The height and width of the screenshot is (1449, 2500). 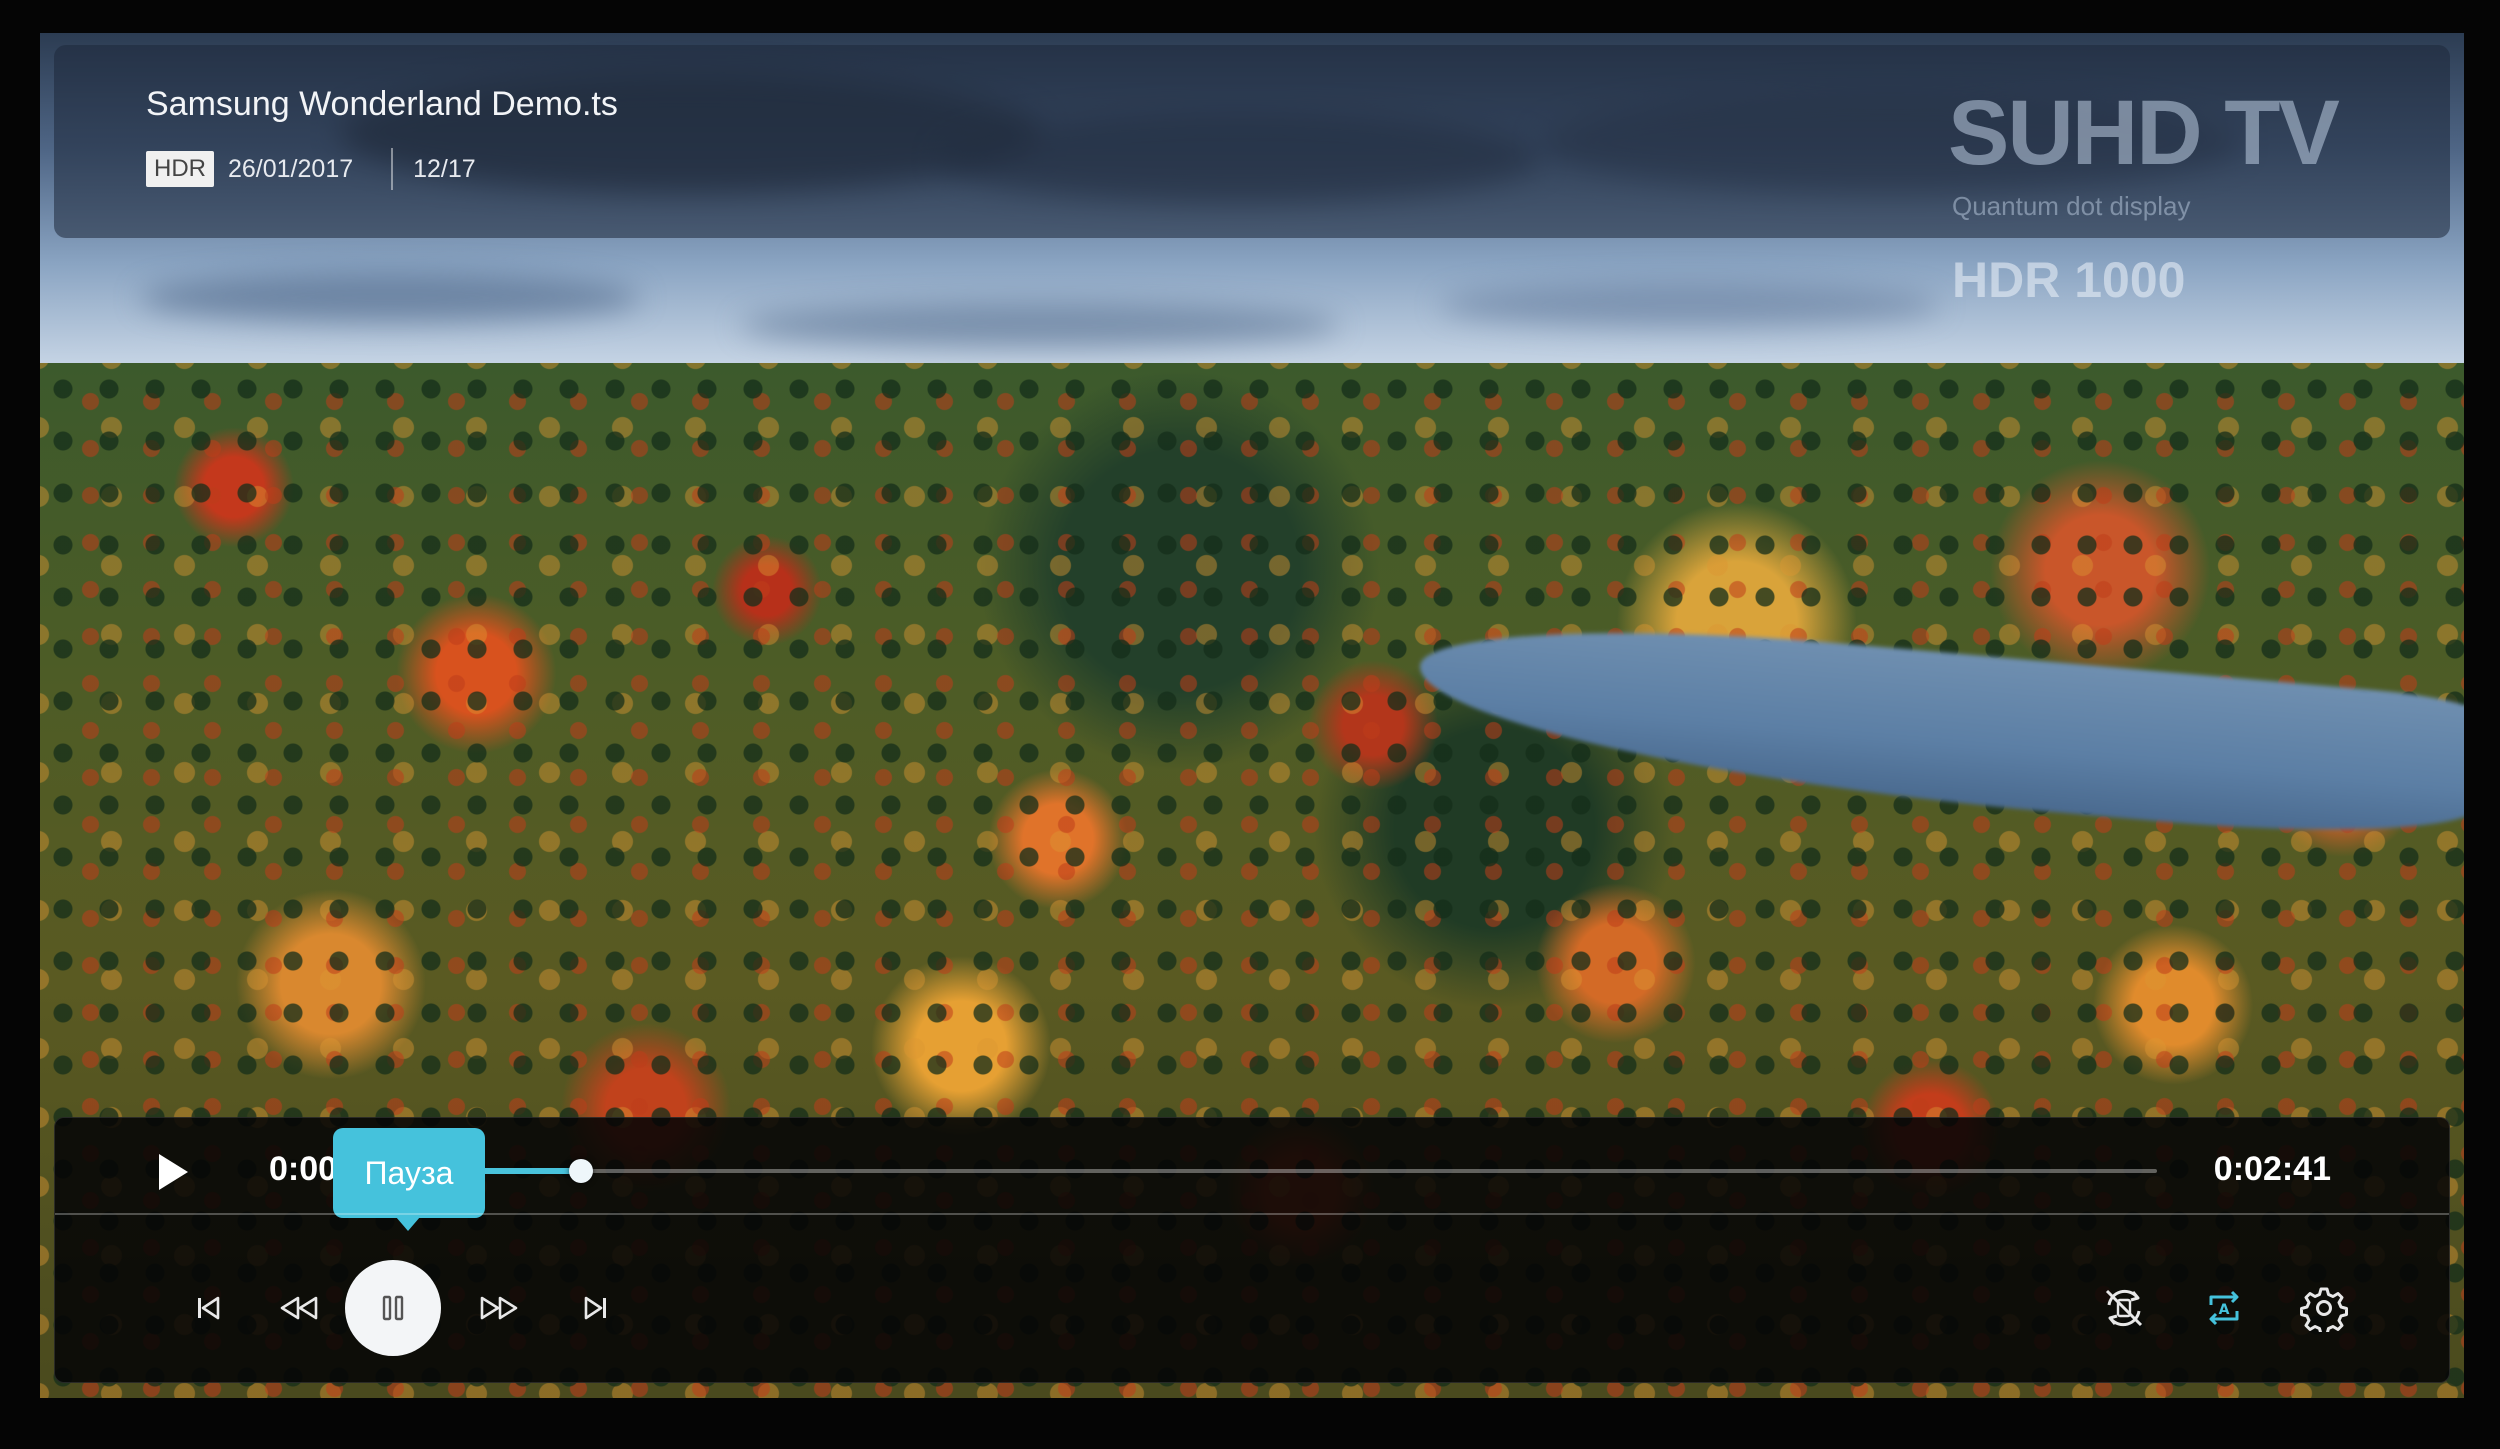 What do you see at coordinates (291, 168) in the screenshot?
I see `file-date: 26/01/2017` at bounding box center [291, 168].